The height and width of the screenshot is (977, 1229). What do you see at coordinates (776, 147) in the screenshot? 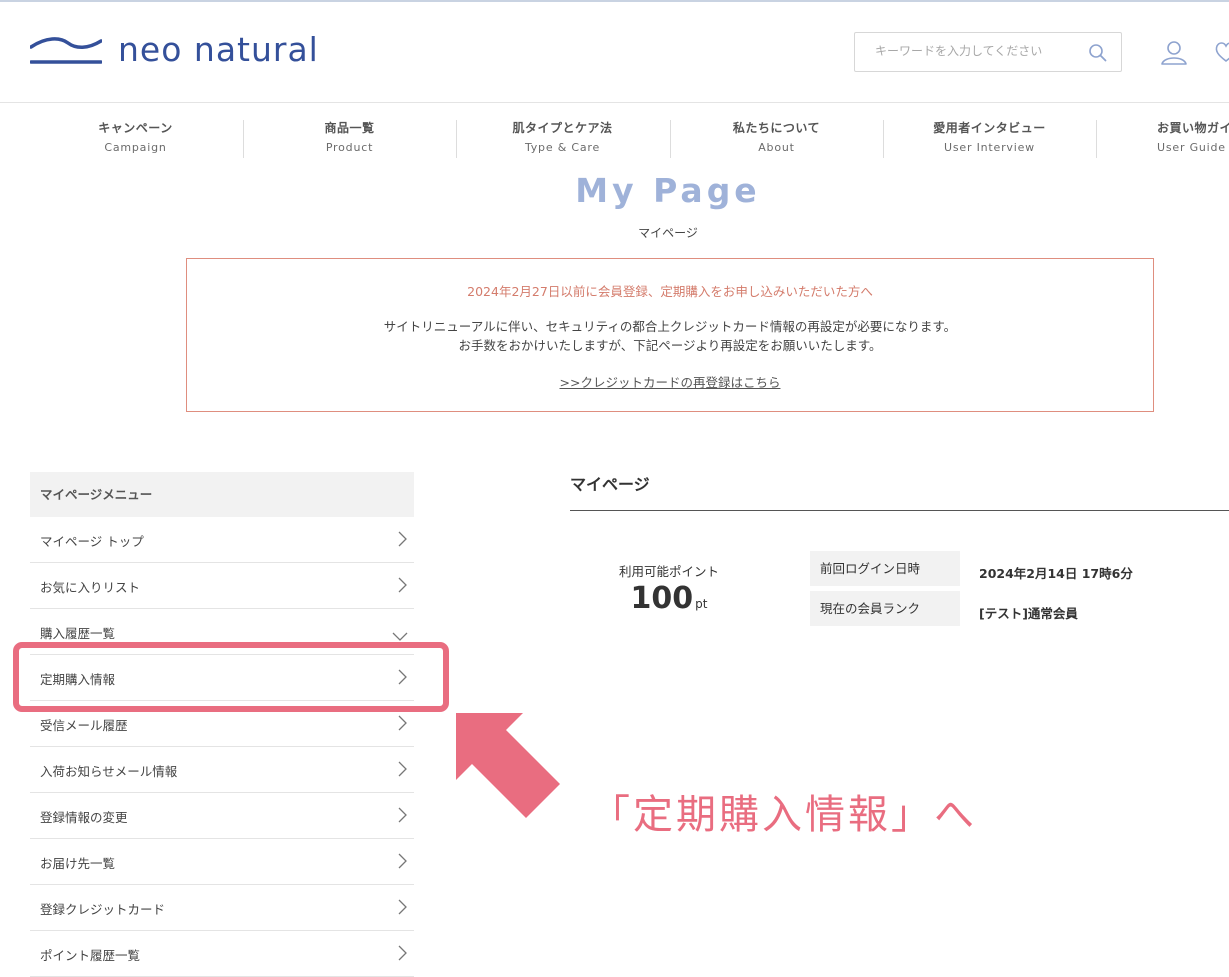
I see `nav-label-en: About` at bounding box center [776, 147].